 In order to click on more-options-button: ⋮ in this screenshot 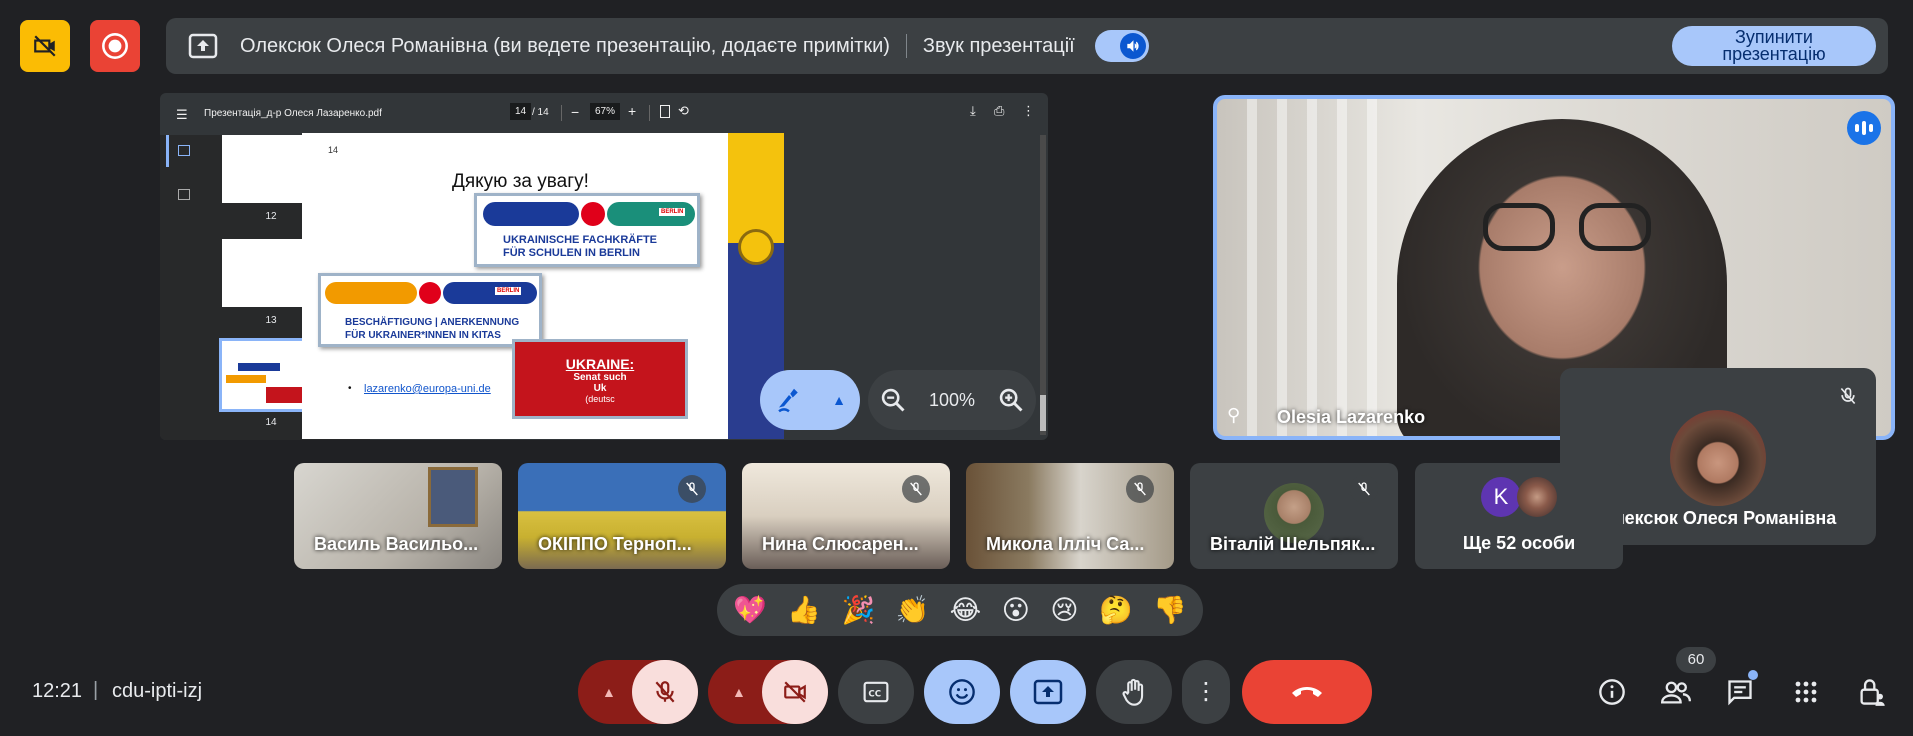, I will do `click(1206, 692)`.